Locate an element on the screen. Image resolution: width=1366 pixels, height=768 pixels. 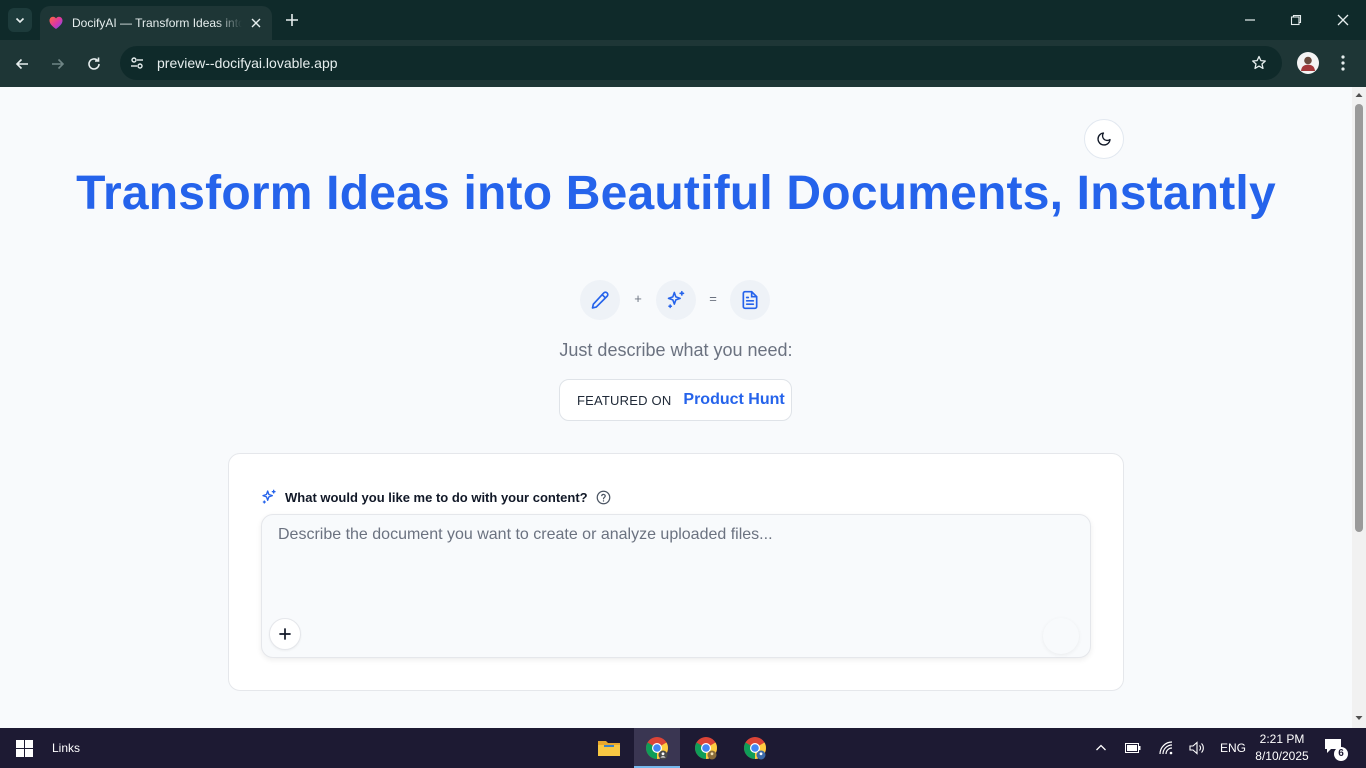
restore-button is located at coordinates (1296, 20).